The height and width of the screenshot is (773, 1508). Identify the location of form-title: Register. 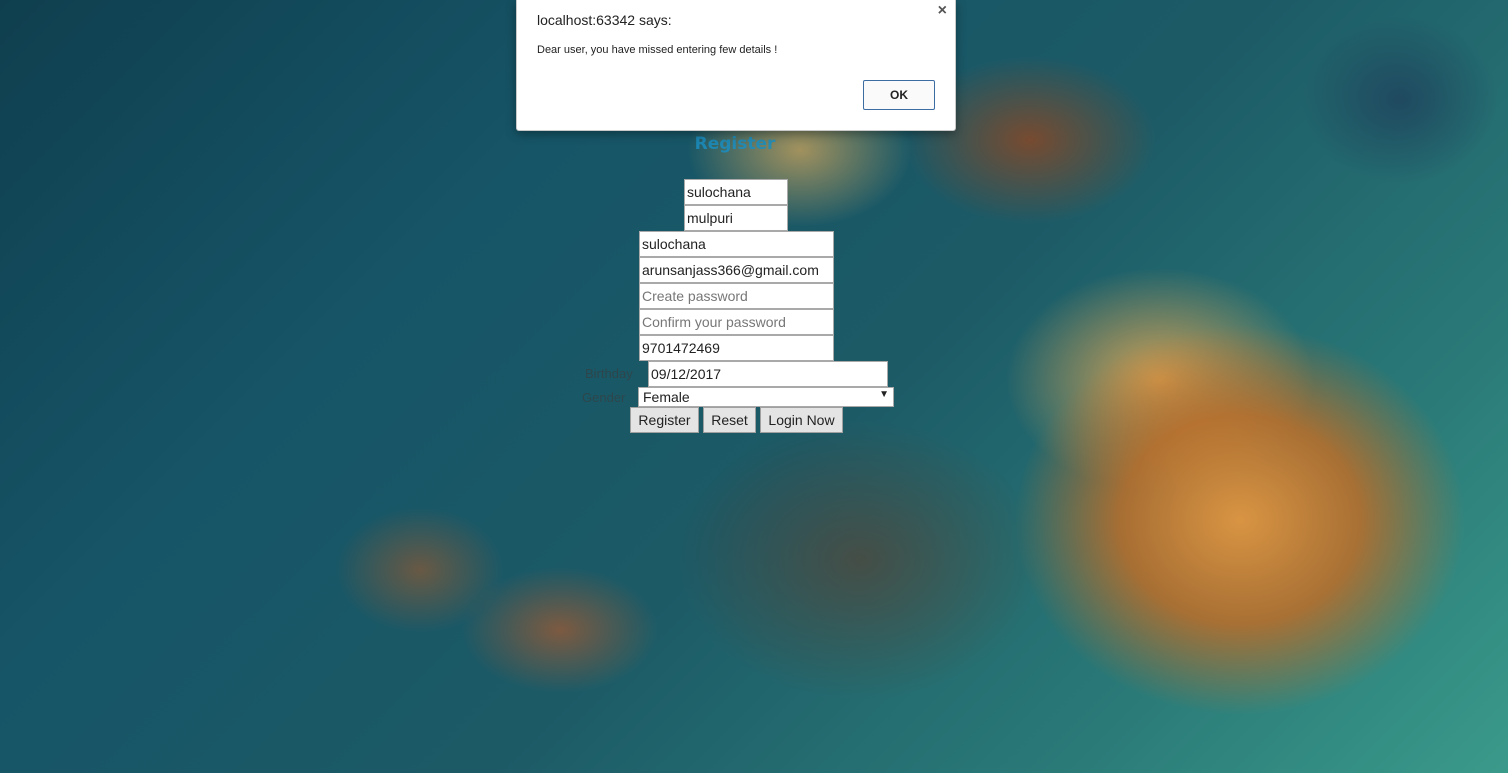
(735, 144).